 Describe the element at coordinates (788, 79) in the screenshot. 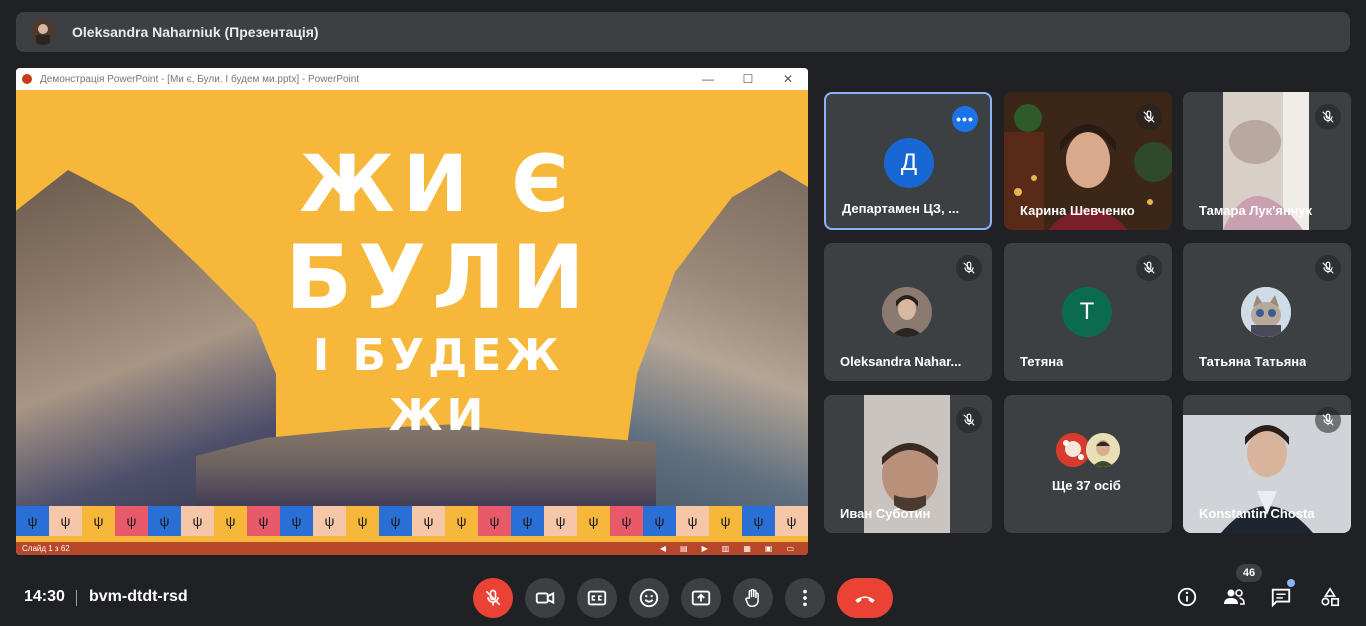

I see `close-icon: ✕` at that location.